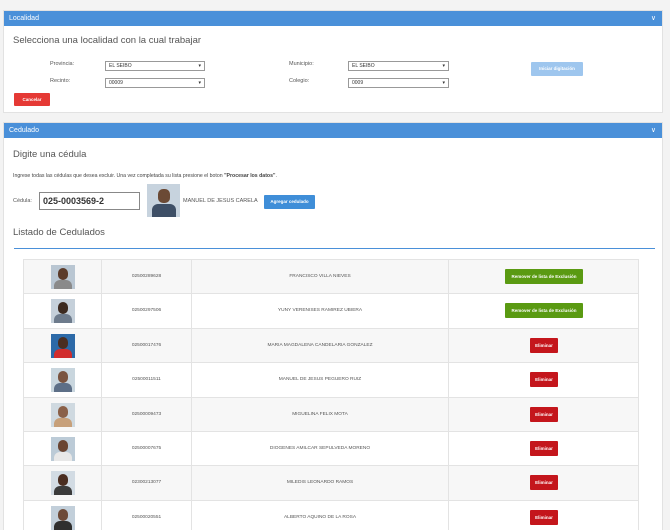 Image resolution: width=670 pixels, height=530 pixels. What do you see at coordinates (147, 311) in the screenshot?
I see `cedula-cell: 02500297506` at bounding box center [147, 311].